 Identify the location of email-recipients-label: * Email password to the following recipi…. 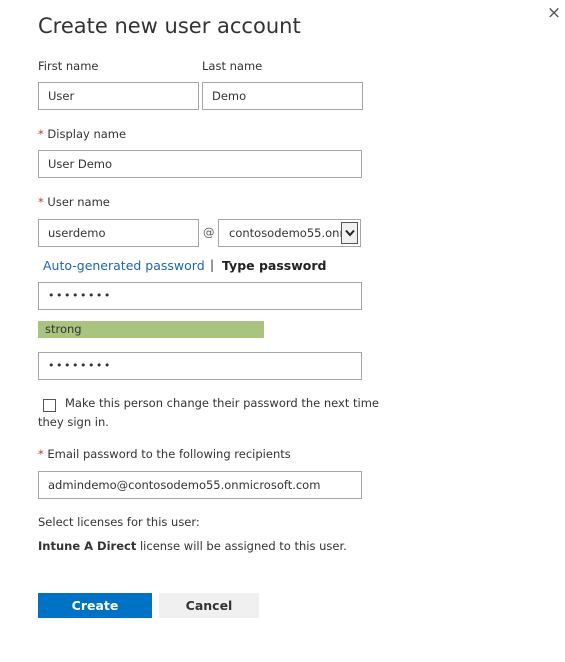
(164, 454).